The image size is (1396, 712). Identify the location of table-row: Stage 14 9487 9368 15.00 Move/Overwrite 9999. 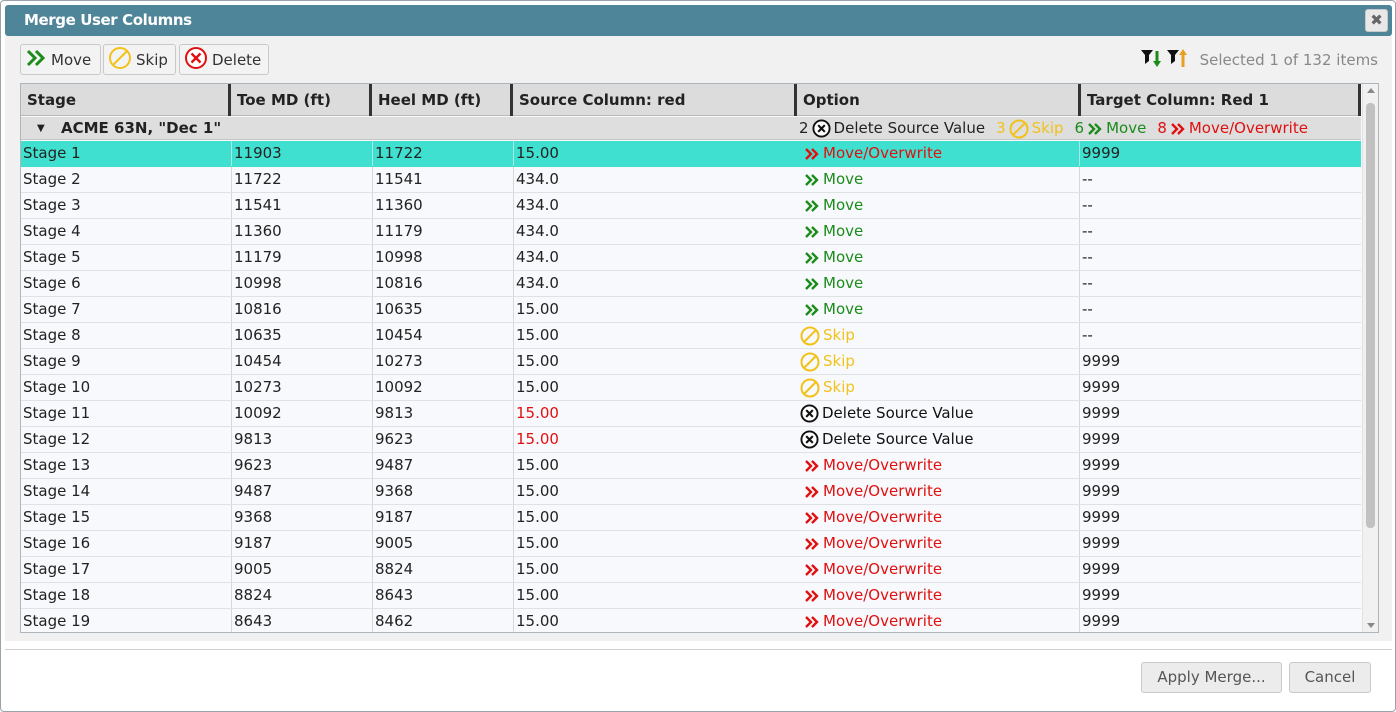
(691, 492).